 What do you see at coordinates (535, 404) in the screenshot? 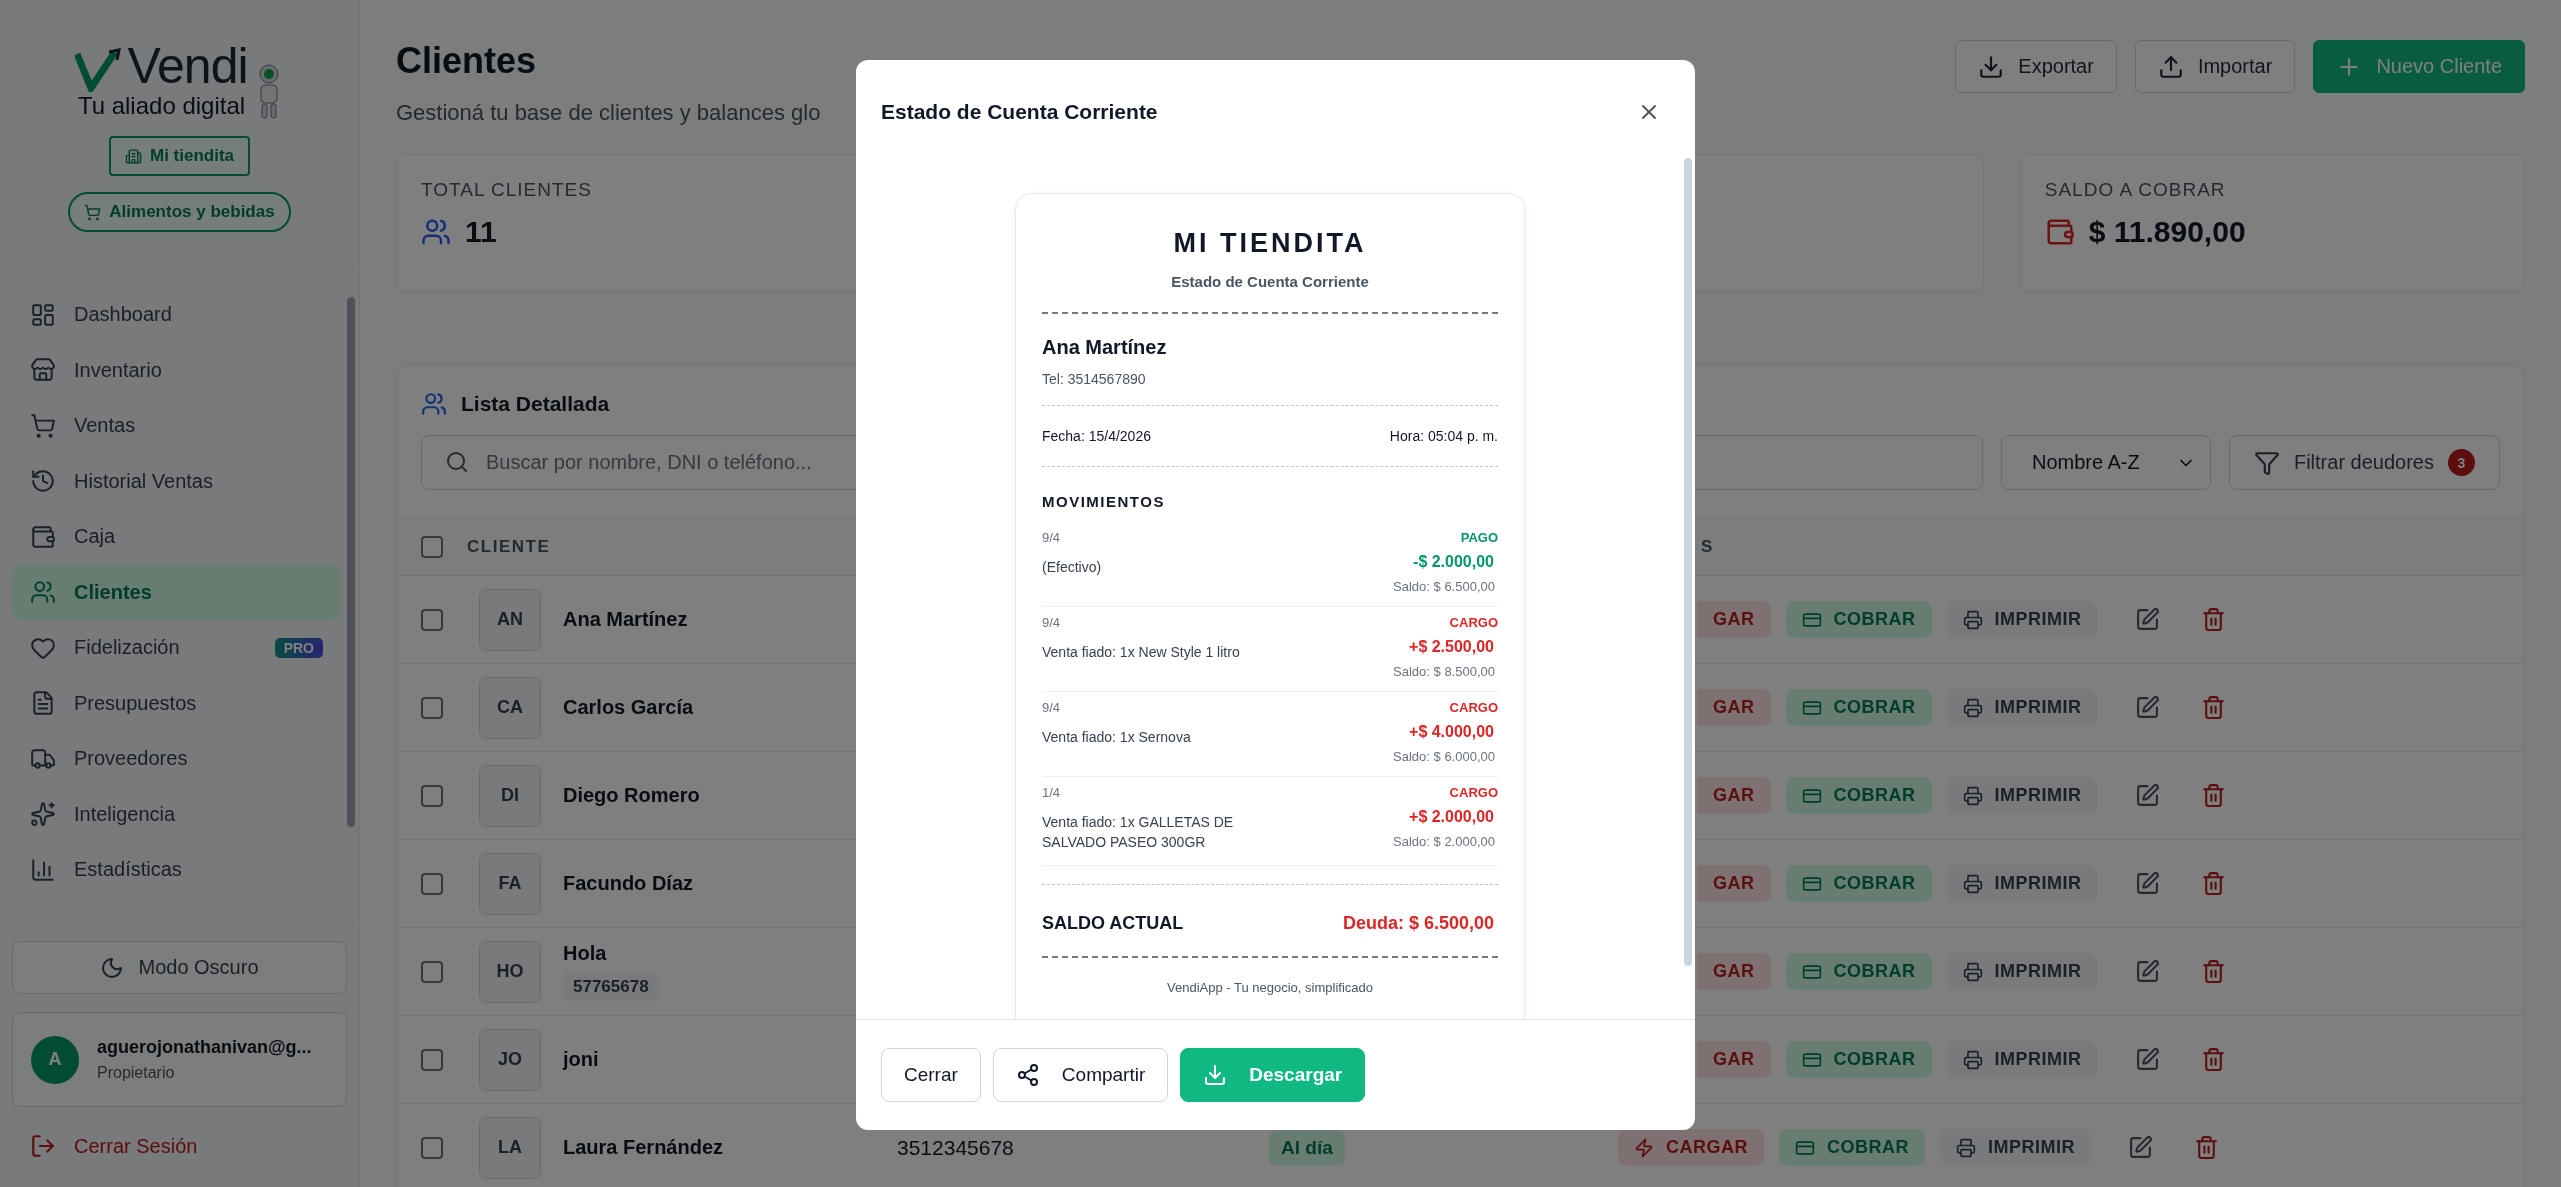
I see `list-title: Lista Detallada` at bounding box center [535, 404].